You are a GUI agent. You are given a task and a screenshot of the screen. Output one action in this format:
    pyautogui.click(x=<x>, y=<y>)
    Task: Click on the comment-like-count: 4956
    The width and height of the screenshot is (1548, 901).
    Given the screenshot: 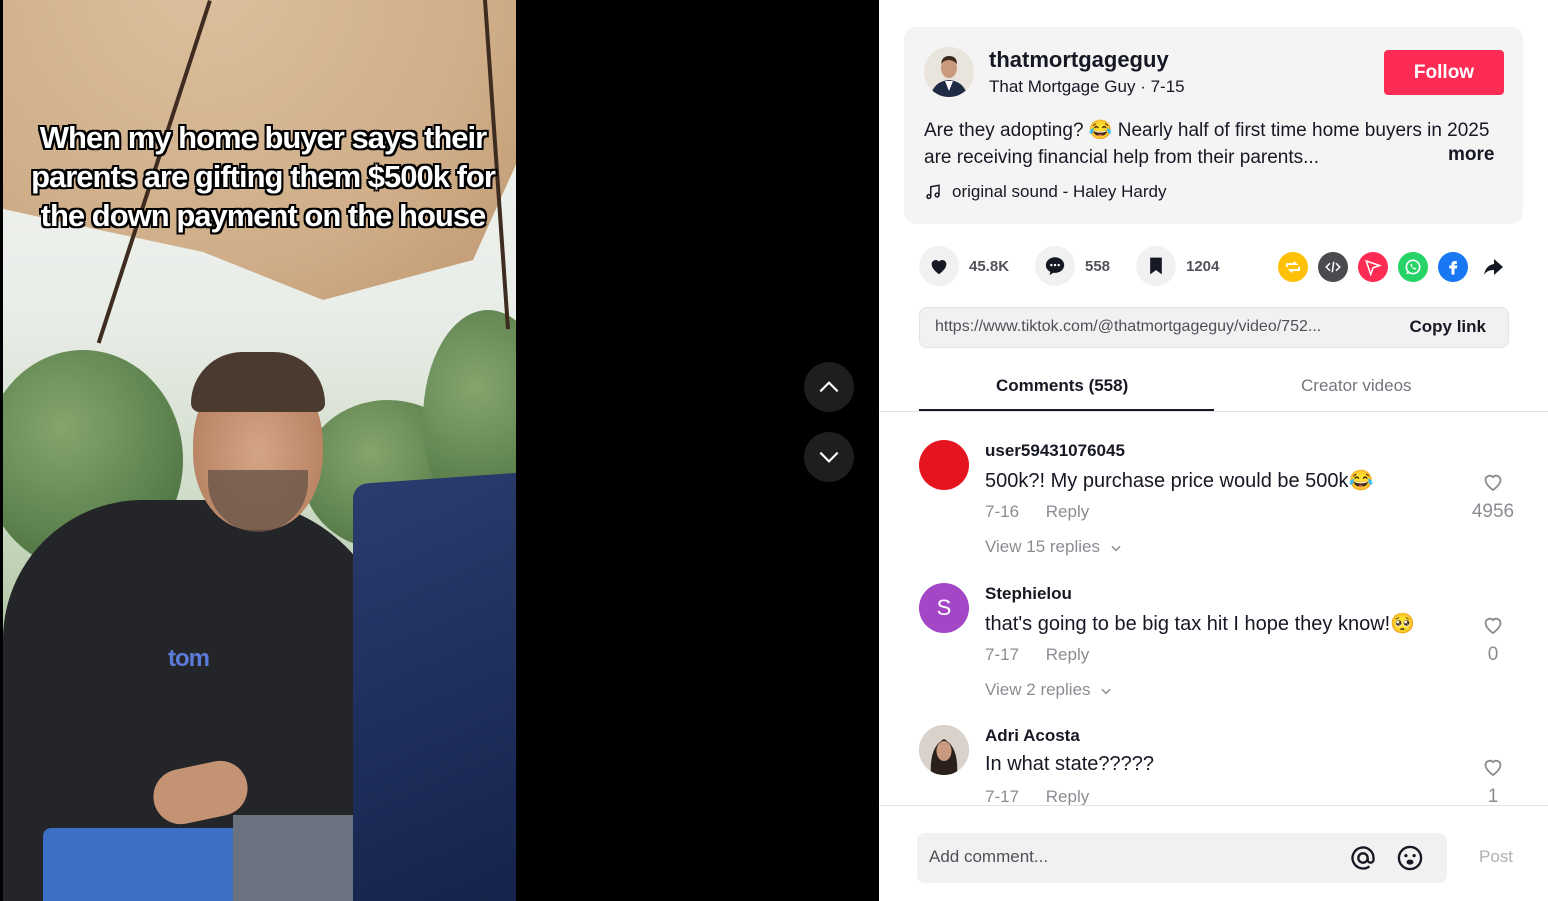 What is the action you would take?
    pyautogui.click(x=1493, y=511)
    